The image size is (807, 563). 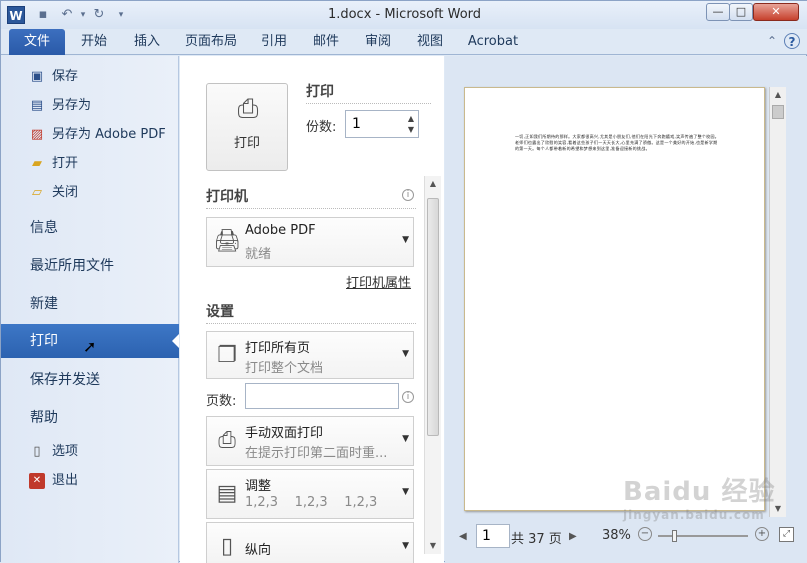 I want to click on tab-mailings: 邮件, so click(x=326, y=42).